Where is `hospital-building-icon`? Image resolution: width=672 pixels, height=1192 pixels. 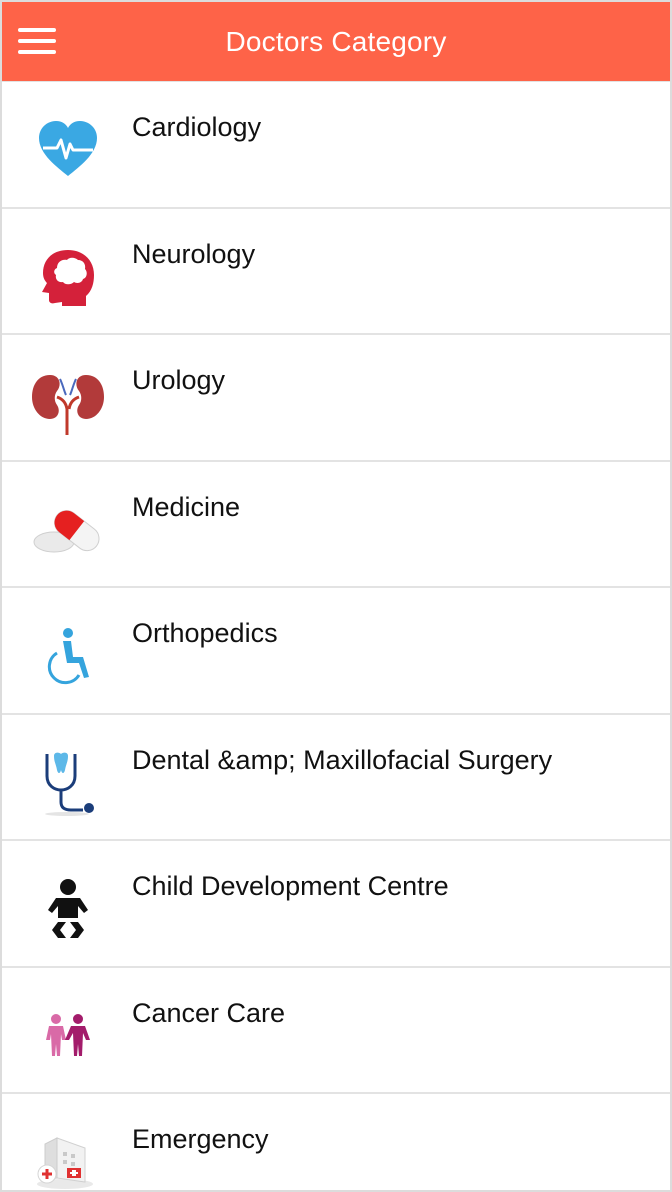 hospital-building-icon is located at coordinates (68, 1157).